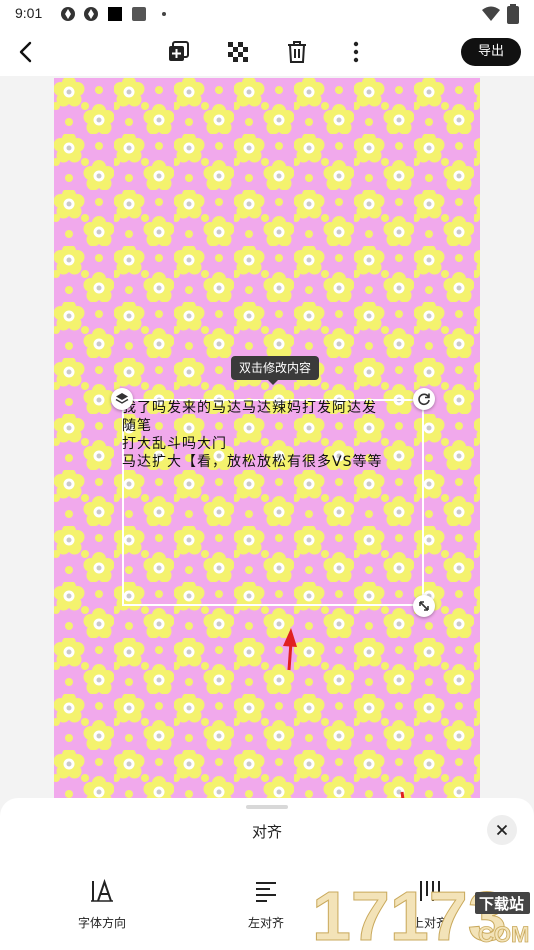  Describe the element at coordinates (290, 649) in the screenshot. I see `red-annotation-arrow-up` at that location.